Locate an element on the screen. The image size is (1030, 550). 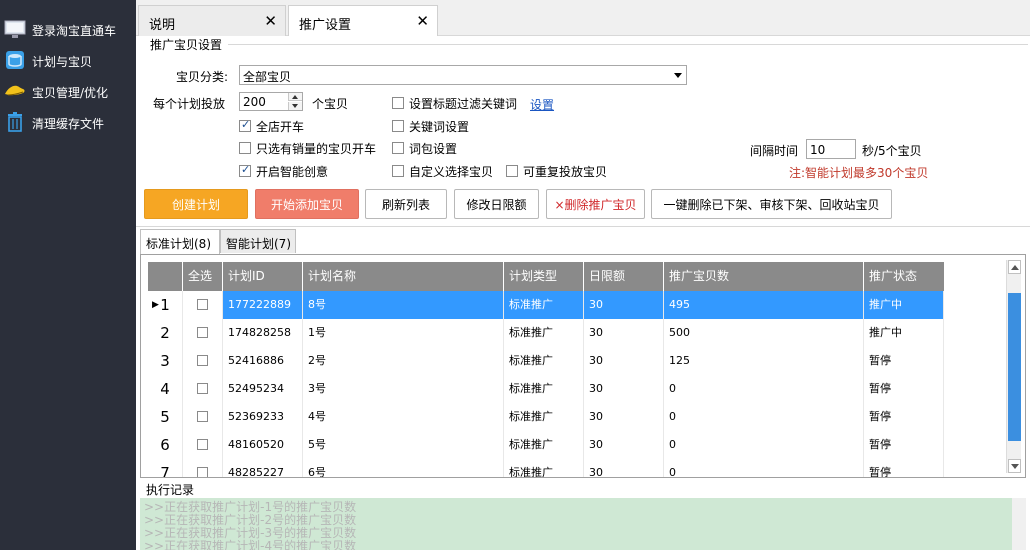
select-all-header: 全选 is located at coordinates (203, 276).